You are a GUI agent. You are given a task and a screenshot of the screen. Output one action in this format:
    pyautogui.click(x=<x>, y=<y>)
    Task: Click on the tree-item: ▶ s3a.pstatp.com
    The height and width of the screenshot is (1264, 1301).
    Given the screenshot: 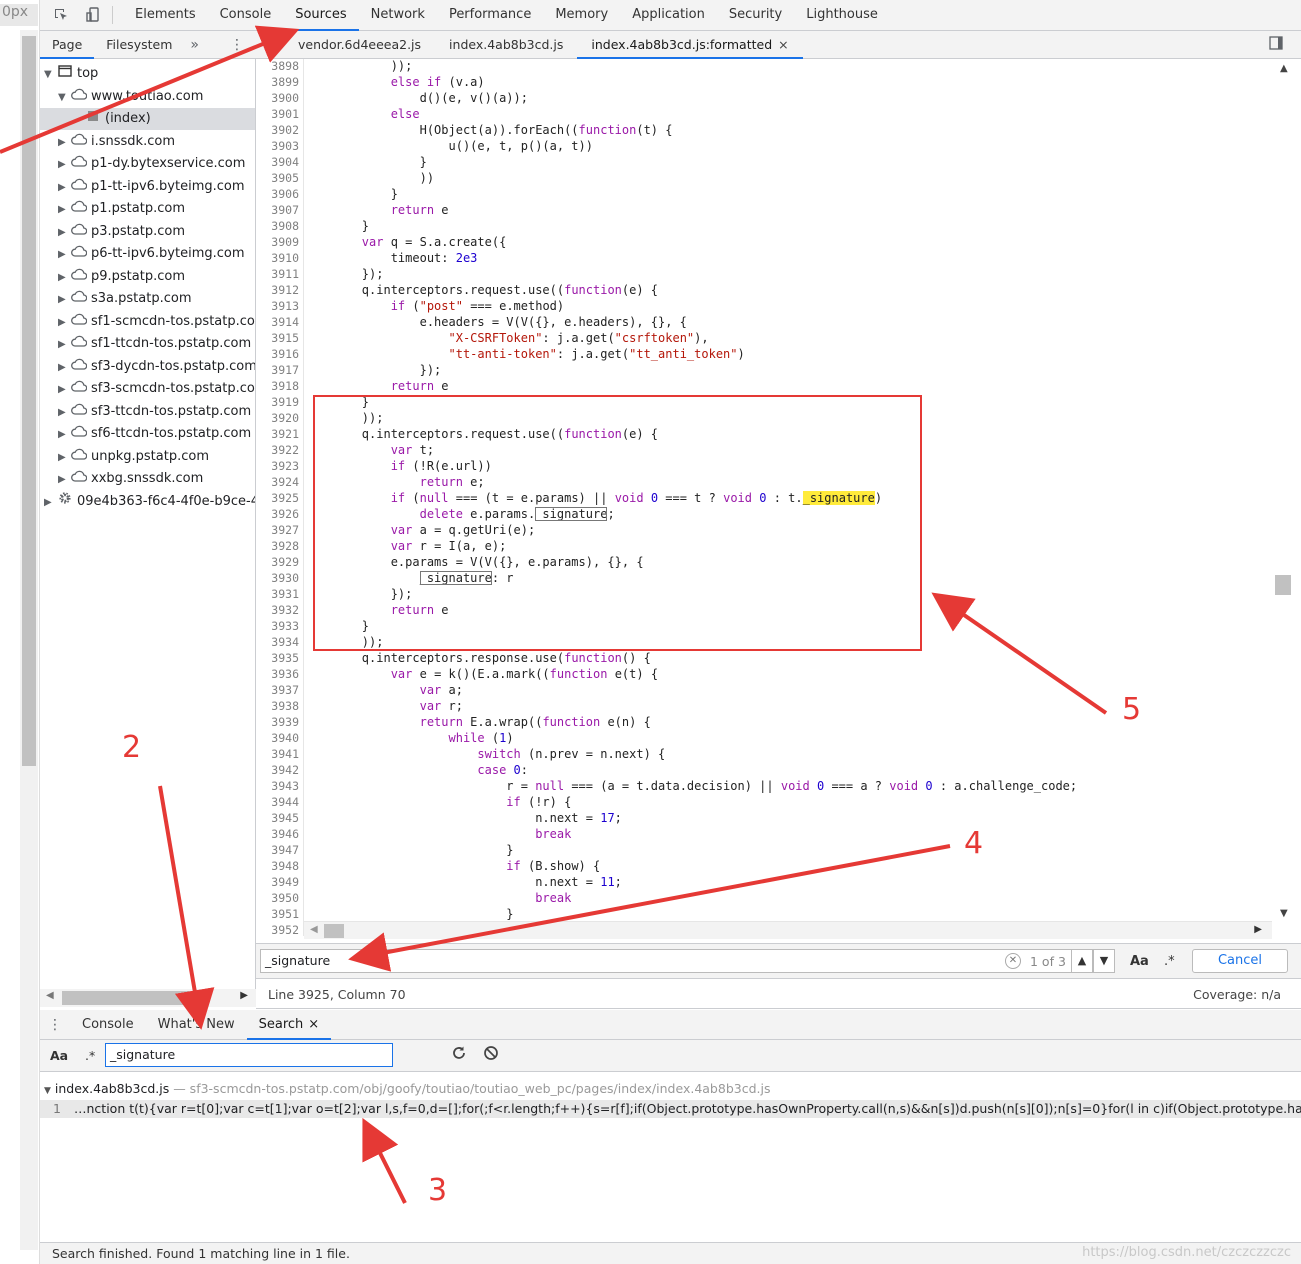 What is the action you would take?
    pyautogui.click(x=147, y=299)
    